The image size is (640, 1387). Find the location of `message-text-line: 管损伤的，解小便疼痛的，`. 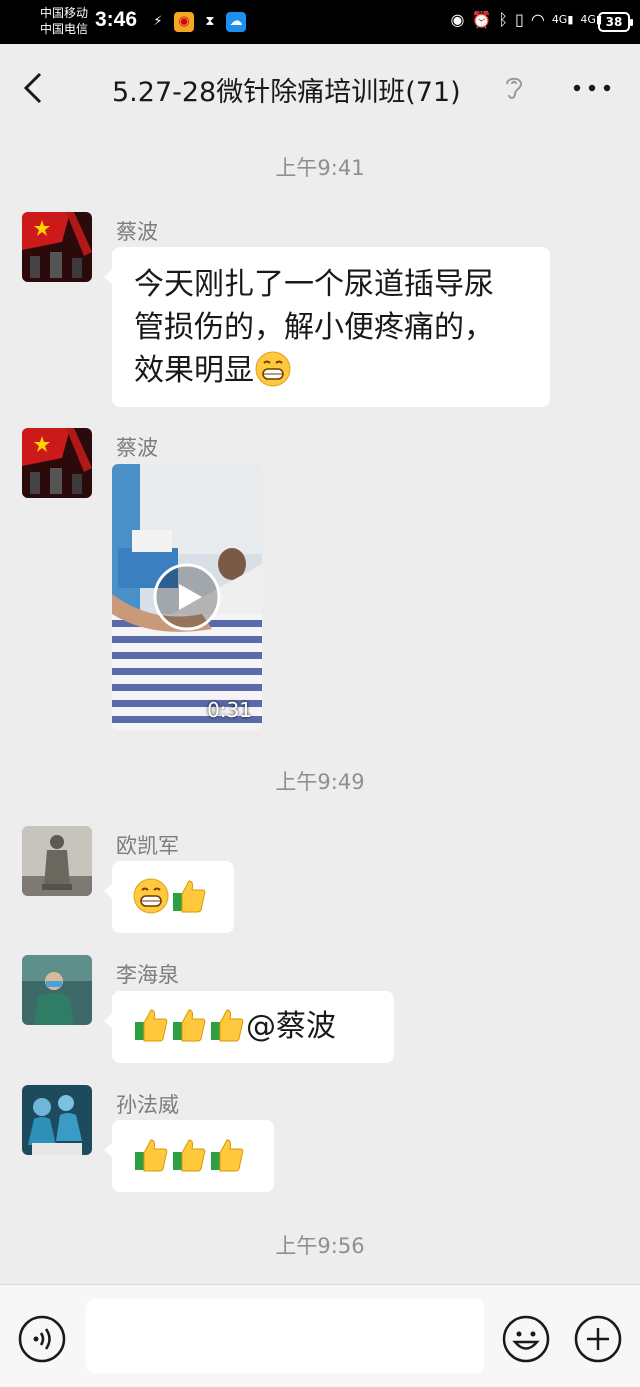

message-text-line: 管损伤的，解小便疼痛的， is located at coordinates (314, 327).